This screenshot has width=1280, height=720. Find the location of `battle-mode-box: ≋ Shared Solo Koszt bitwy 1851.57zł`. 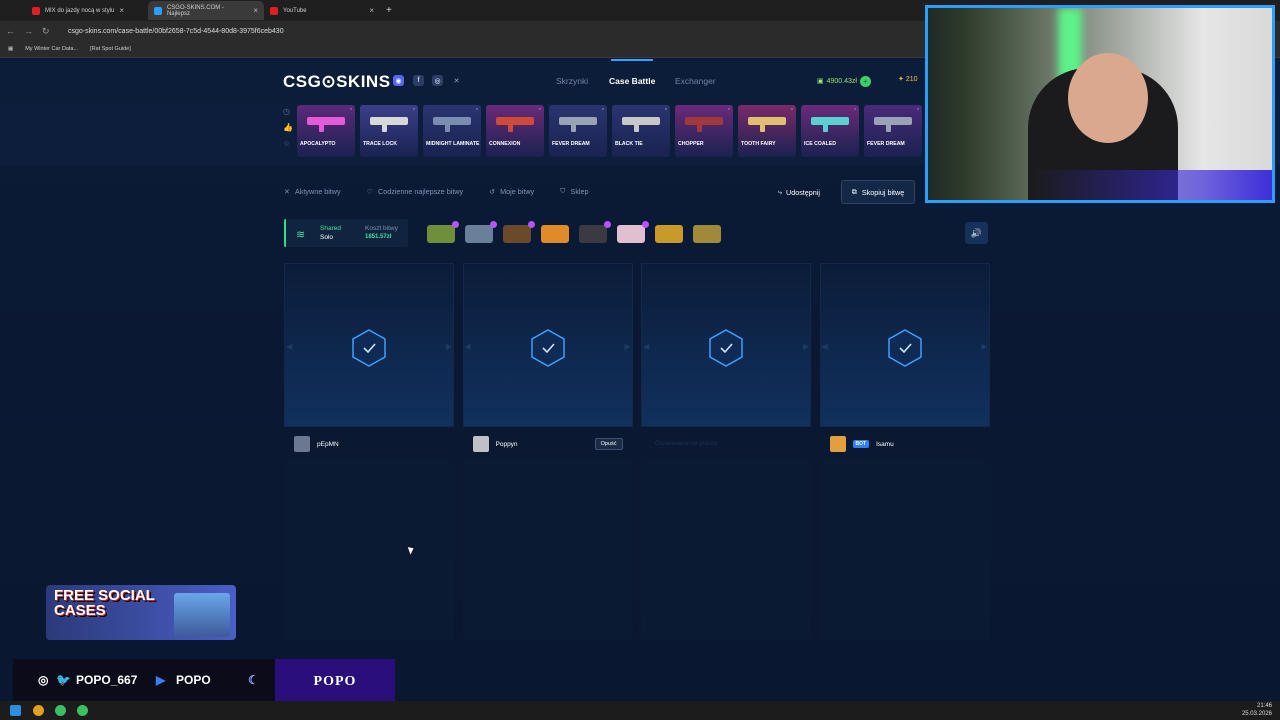

battle-mode-box: ≋ Shared Solo Koszt bitwy 1851.57zł is located at coordinates (346, 233).